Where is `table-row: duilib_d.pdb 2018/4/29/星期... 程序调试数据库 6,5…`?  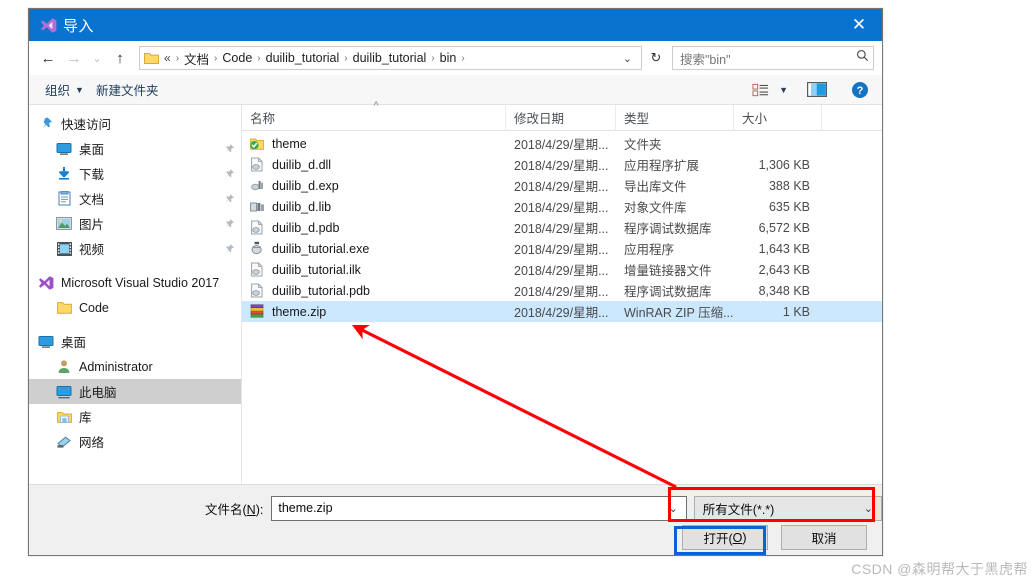 table-row: duilib_d.pdb 2018/4/29/星期... 程序调试数据库 6,5… is located at coordinates (562, 227).